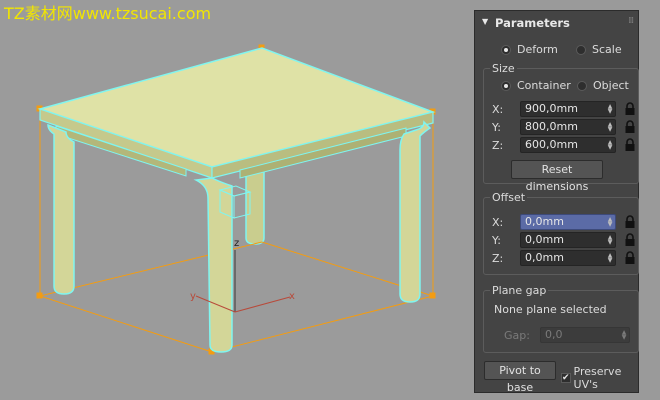 This screenshot has width=660, height=400. Describe the element at coordinates (415, 211) in the screenshot. I see `table-leg-front-right` at that location.